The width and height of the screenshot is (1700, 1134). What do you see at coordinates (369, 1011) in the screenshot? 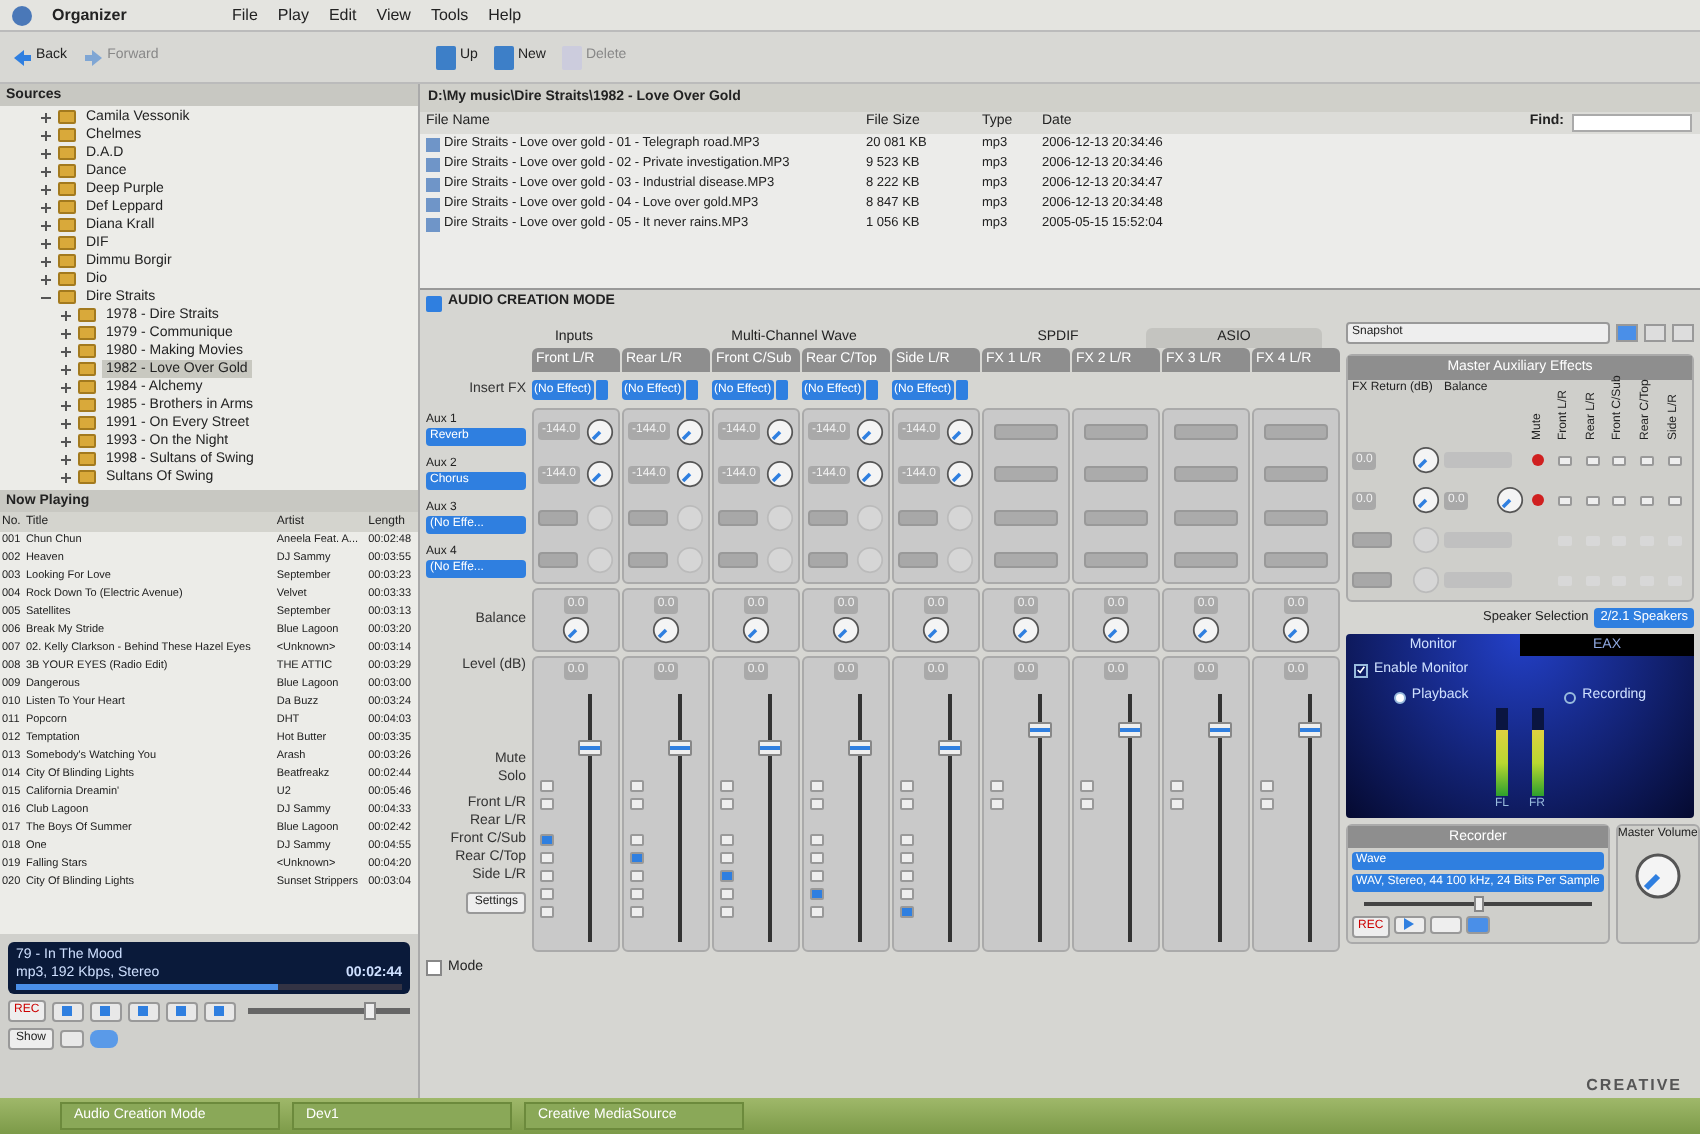
I see `volume-thumb` at bounding box center [369, 1011].